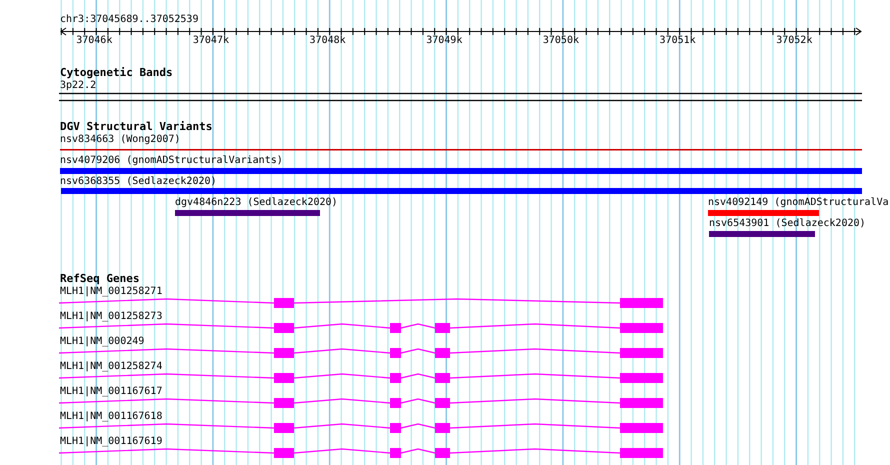 The image size is (890, 465). I want to click on band-label: 3p22.2, so click(78, 86).